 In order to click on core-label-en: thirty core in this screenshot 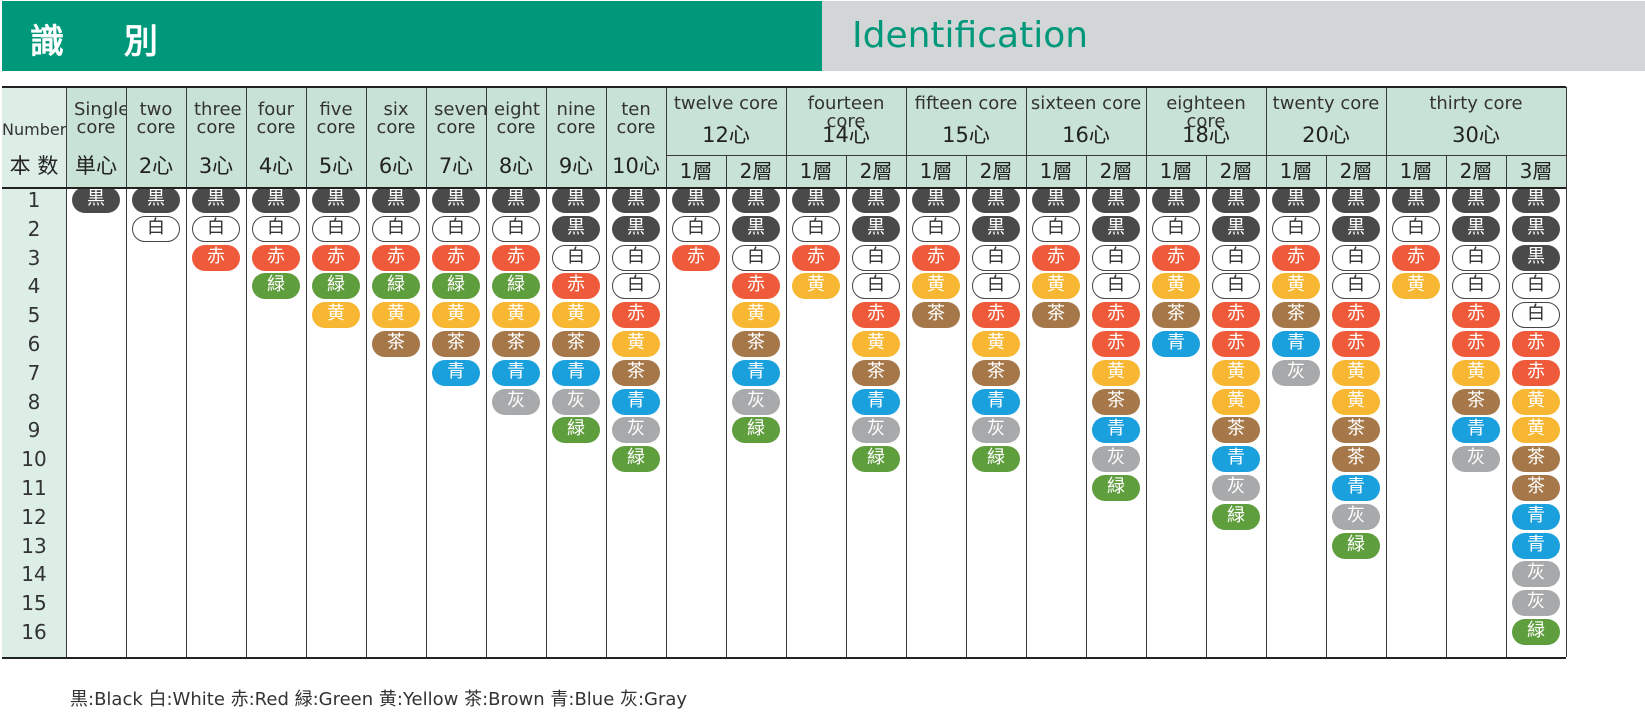, I will do `click(1476, 103)`.